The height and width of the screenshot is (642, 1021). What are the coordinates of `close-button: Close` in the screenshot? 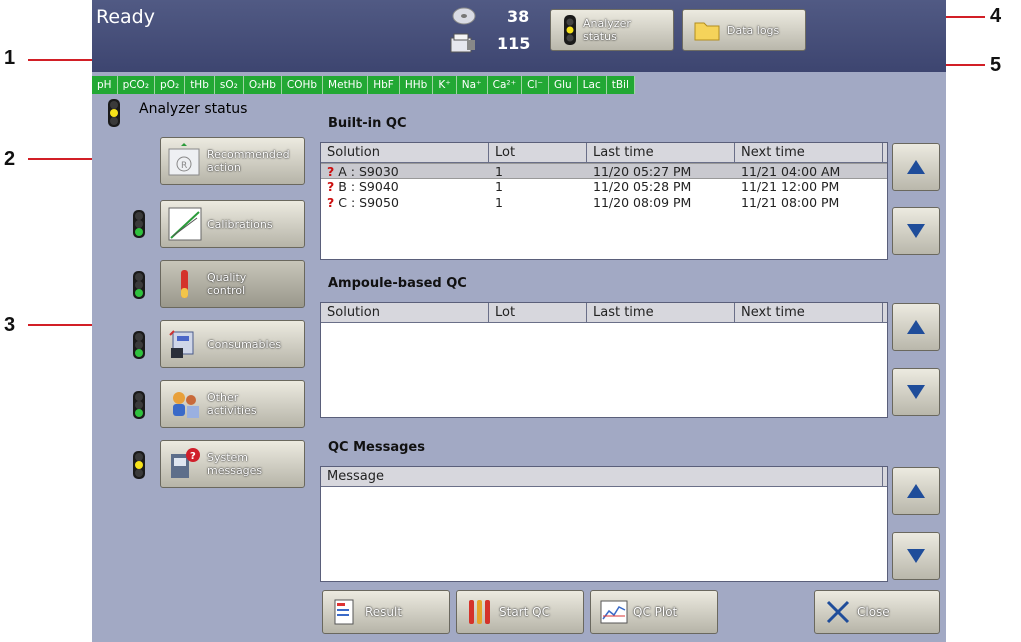 It's located at (877, 612).